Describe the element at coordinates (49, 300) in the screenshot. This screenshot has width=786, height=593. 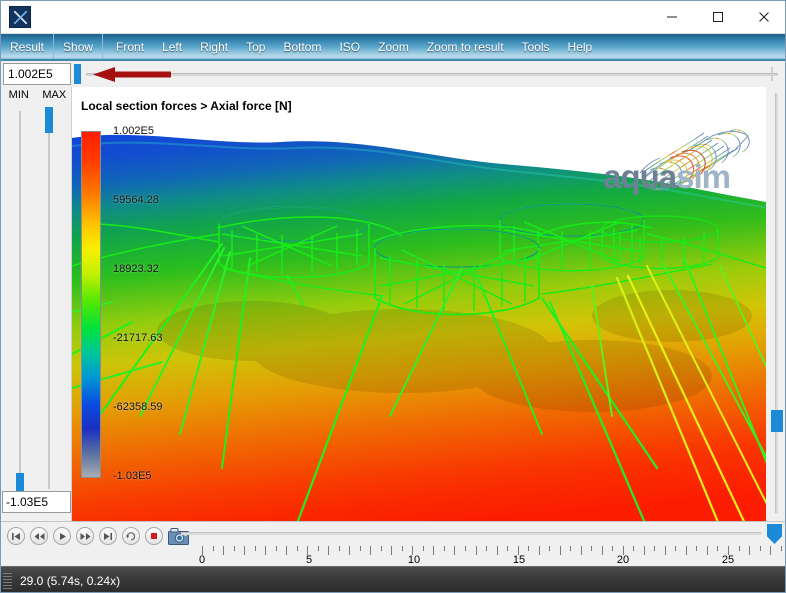
I see `max-slider-track` at that location.